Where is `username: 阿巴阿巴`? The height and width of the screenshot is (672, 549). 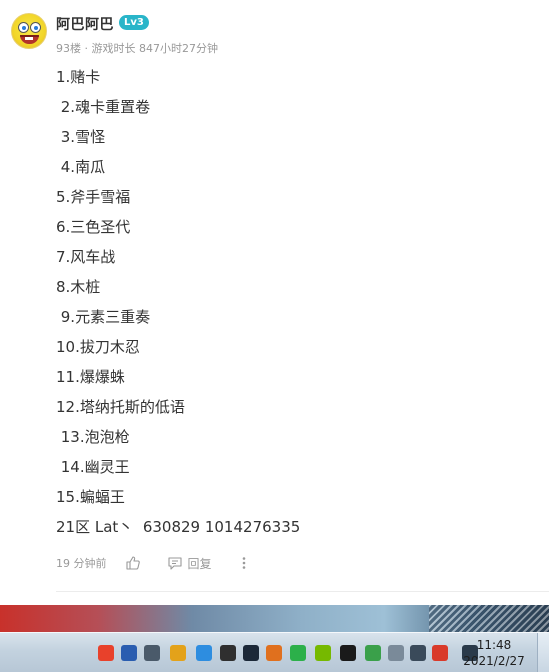
username: 阿巴阿巴 is located at coordinates (85, 24).